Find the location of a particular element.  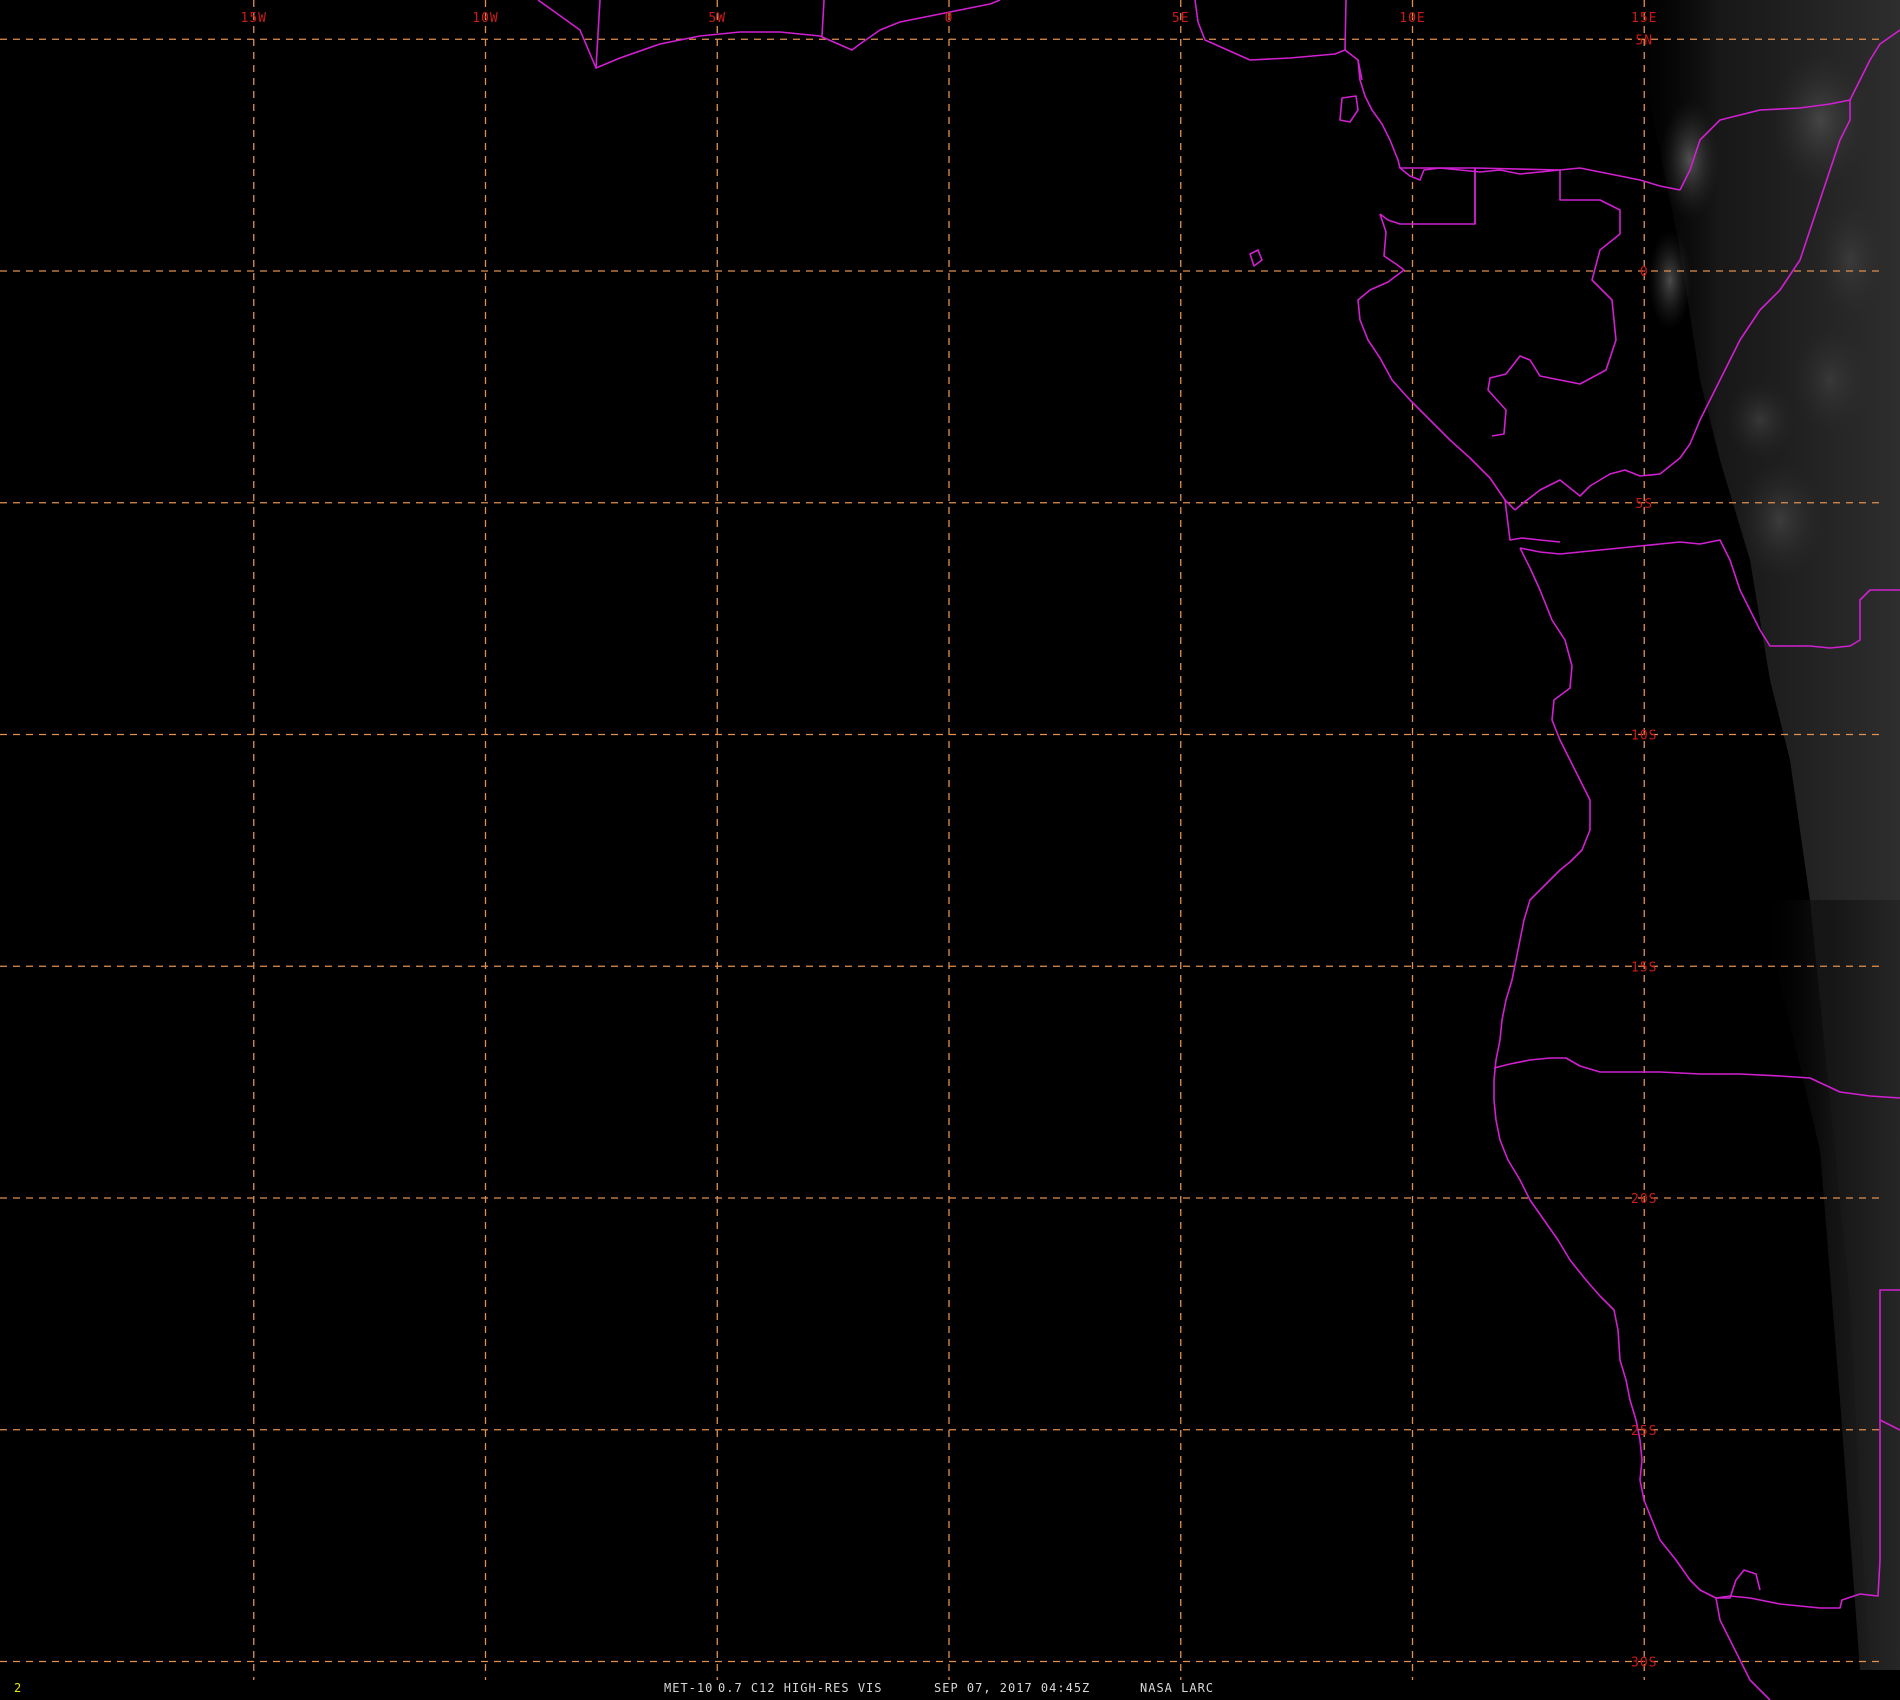

south-africa-coast is located at coordinates (1743, 1648).